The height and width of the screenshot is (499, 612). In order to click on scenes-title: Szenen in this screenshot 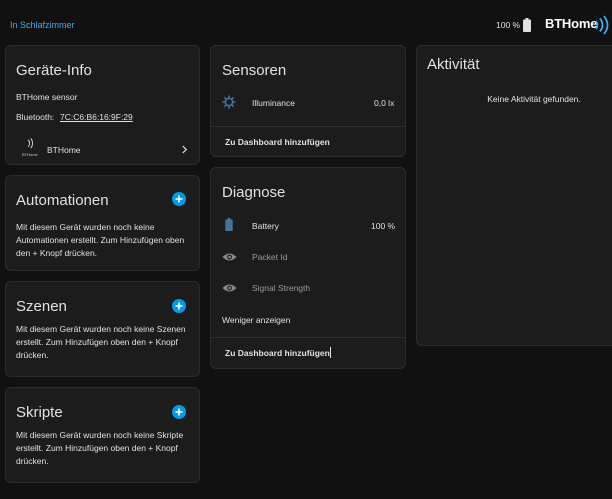, I will do `click(41, 306)`.